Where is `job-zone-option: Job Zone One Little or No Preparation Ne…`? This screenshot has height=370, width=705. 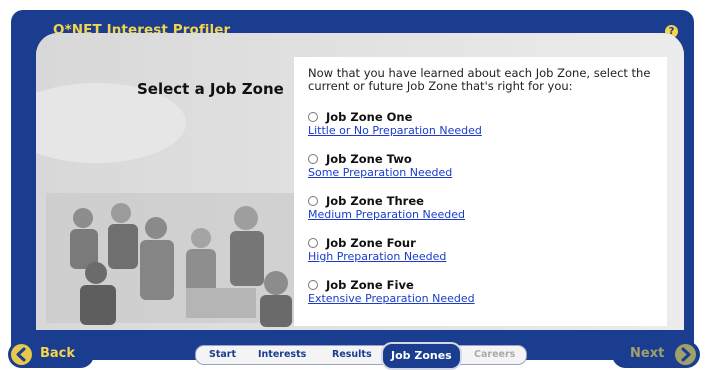
job-zone-option: Job Zone One Little or No Preparation Ne… is located at coordinates (395, 123).